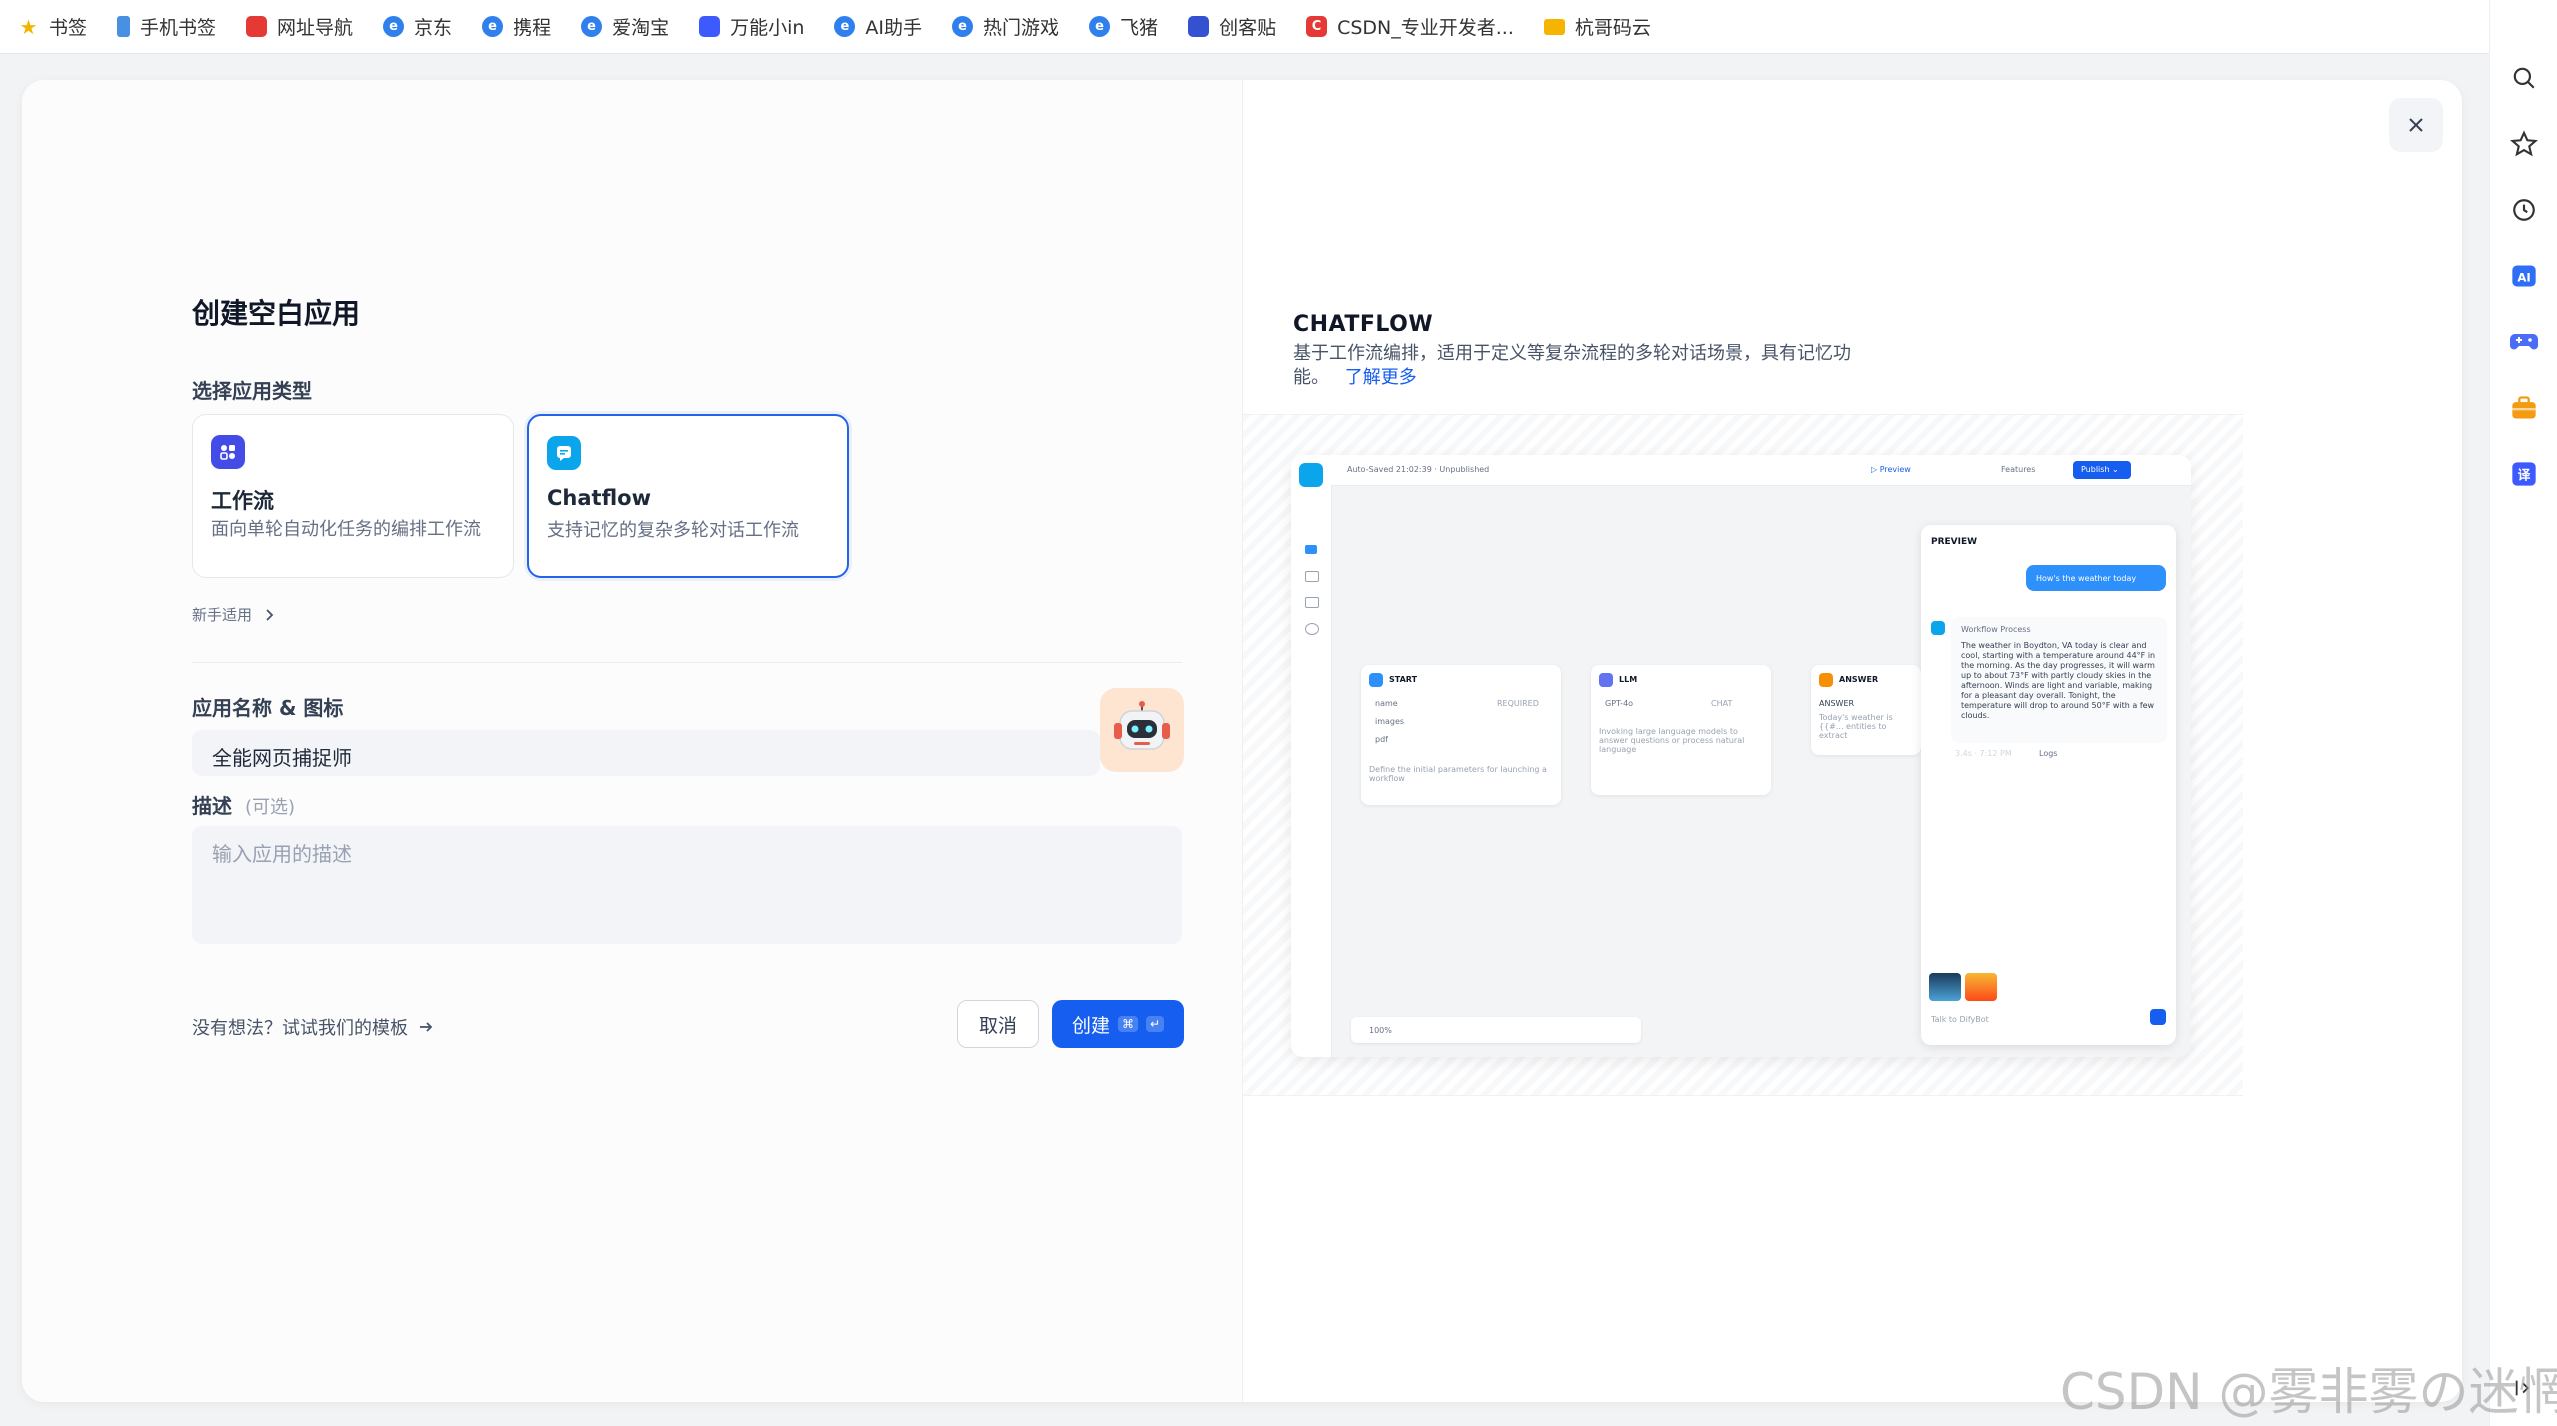 Image resolution: width=2557 pixels, height=1426 pixels. I want to click on learn-more-link: 了解更多, so click(1381, 377).